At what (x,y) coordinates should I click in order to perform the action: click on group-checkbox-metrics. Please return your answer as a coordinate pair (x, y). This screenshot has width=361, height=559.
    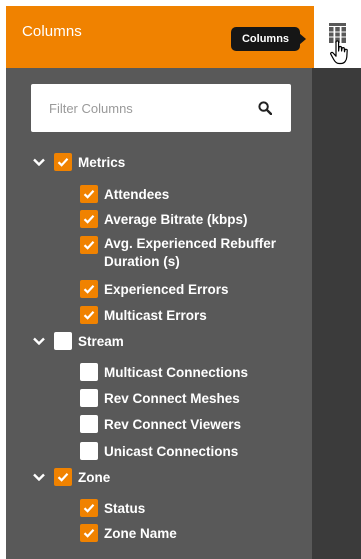
    Looking at the image, I should click on (63, 162).